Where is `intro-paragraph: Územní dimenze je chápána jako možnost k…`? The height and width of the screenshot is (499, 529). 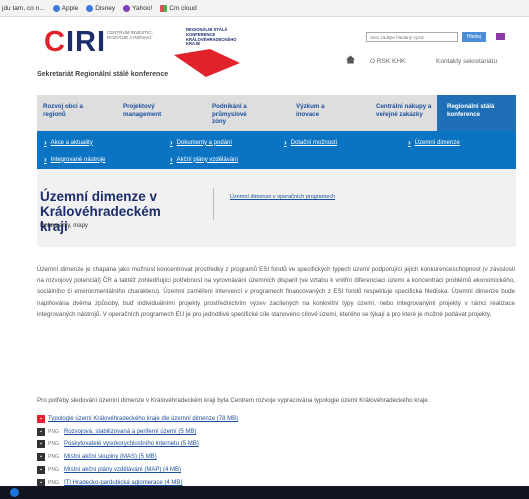
intro-paragraph: Územní dimenze je chápána jako možnost k… is located at coordinates (276, 292).